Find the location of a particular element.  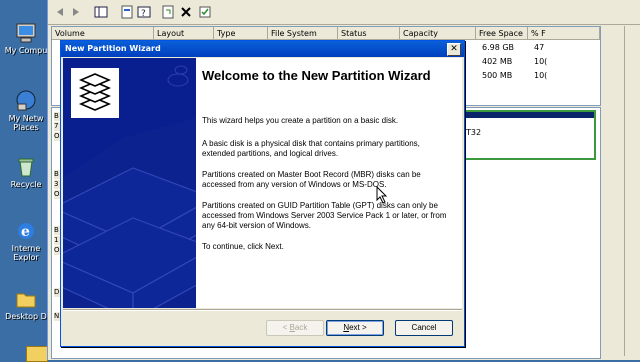

refresh-icon is located at coordinates (168, 12).